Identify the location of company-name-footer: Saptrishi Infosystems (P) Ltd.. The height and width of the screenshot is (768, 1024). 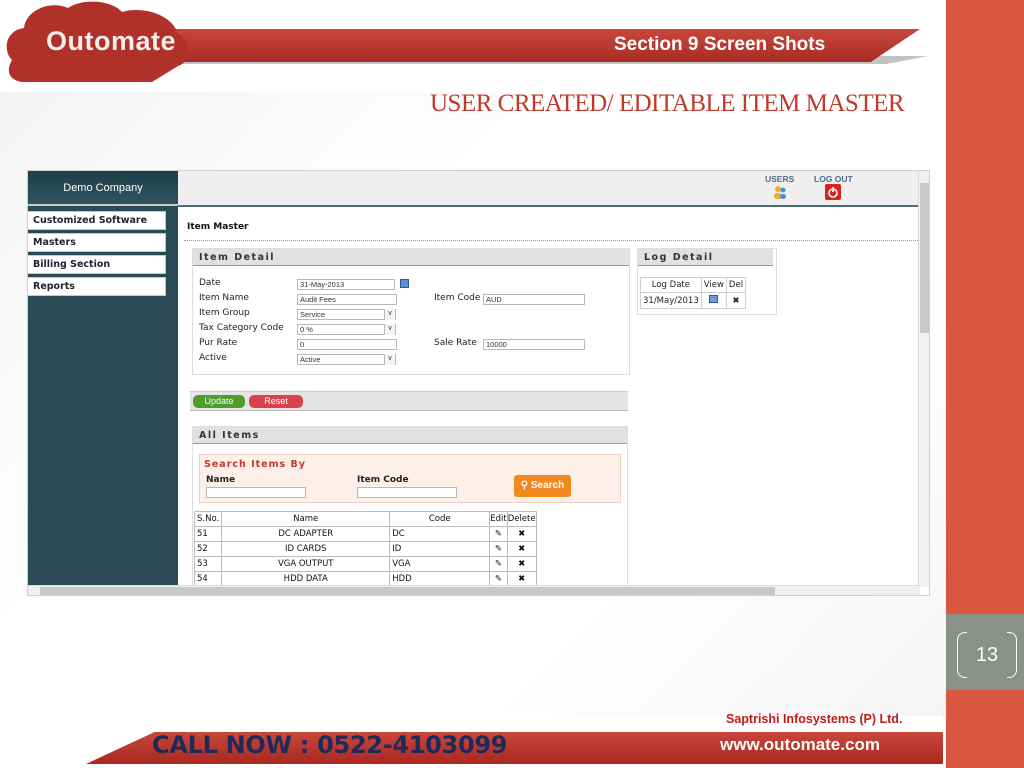
(814, 719).